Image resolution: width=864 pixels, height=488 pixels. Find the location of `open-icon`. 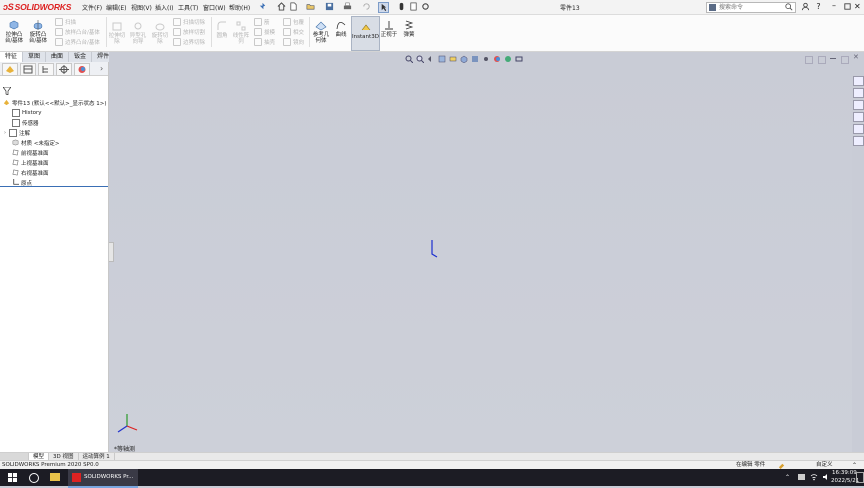

open-icon is located at coordinates (310, 6).